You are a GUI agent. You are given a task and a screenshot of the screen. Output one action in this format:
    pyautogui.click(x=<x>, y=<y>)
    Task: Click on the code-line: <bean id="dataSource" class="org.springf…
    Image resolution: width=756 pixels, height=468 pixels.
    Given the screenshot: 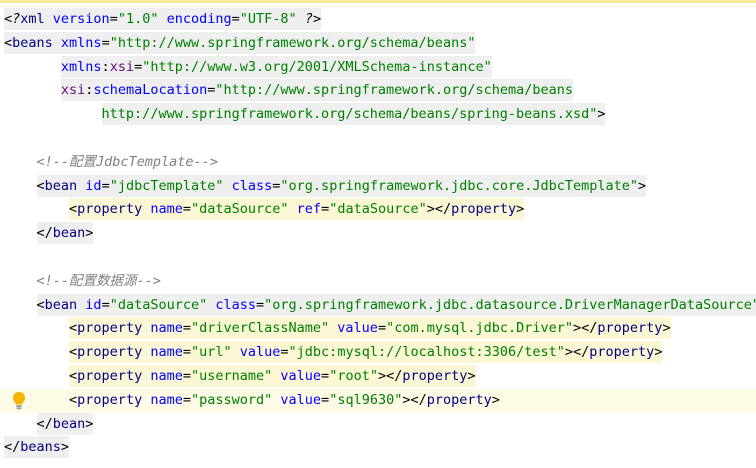 What is the action you would take?
    pyautogui.click(x=378, y=305)
    